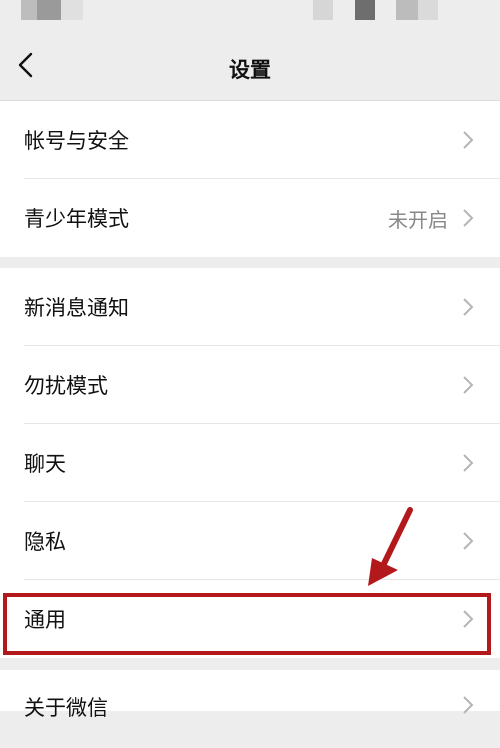 The image size is (500, 748). Describe the element at coordinates (76, 219) in the screenshot. I see `settings-item-label: 青少年模式` at that location.